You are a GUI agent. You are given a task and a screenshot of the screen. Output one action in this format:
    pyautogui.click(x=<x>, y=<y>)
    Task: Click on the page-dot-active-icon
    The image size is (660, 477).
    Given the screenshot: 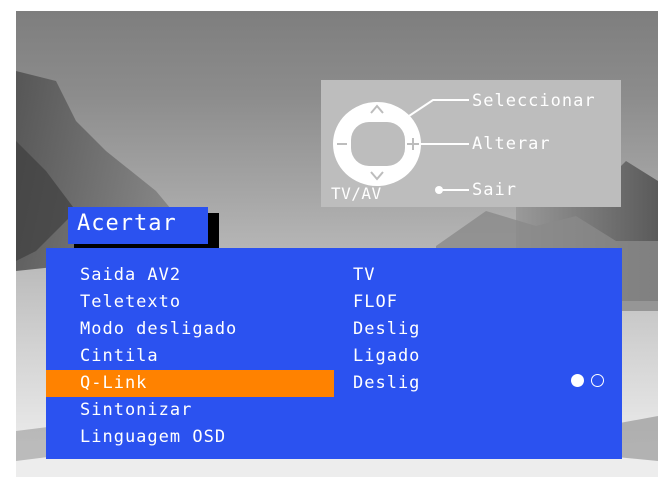 What is the action you would take?
    pyautogui.click(x=577, y=380)
    